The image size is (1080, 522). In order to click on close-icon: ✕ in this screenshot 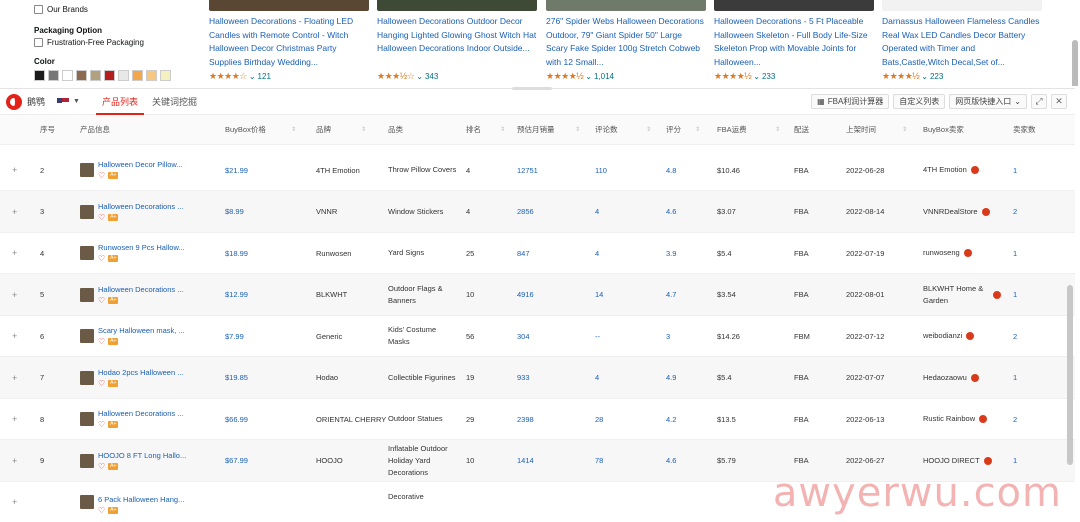, I will do `click(1059, 101)`.